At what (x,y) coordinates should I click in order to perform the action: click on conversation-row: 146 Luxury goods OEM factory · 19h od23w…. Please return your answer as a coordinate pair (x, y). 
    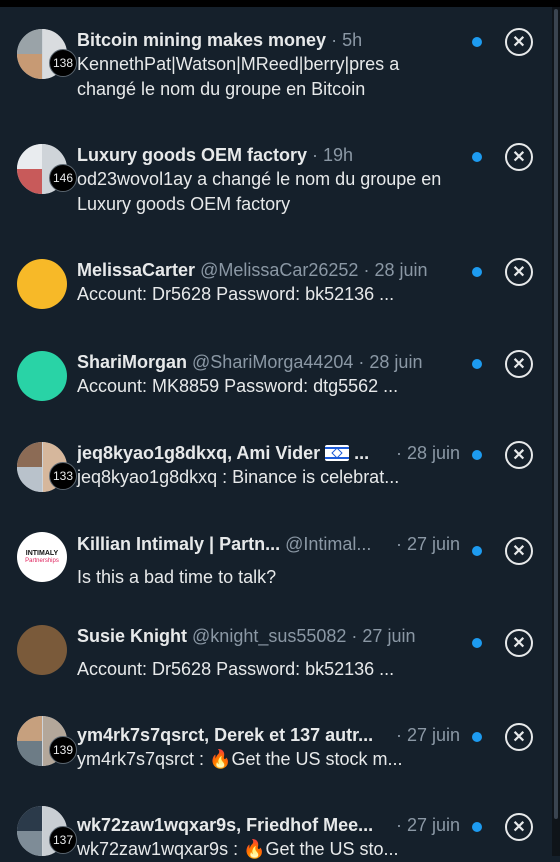
    Looking at the image, I should click on (276, 179).